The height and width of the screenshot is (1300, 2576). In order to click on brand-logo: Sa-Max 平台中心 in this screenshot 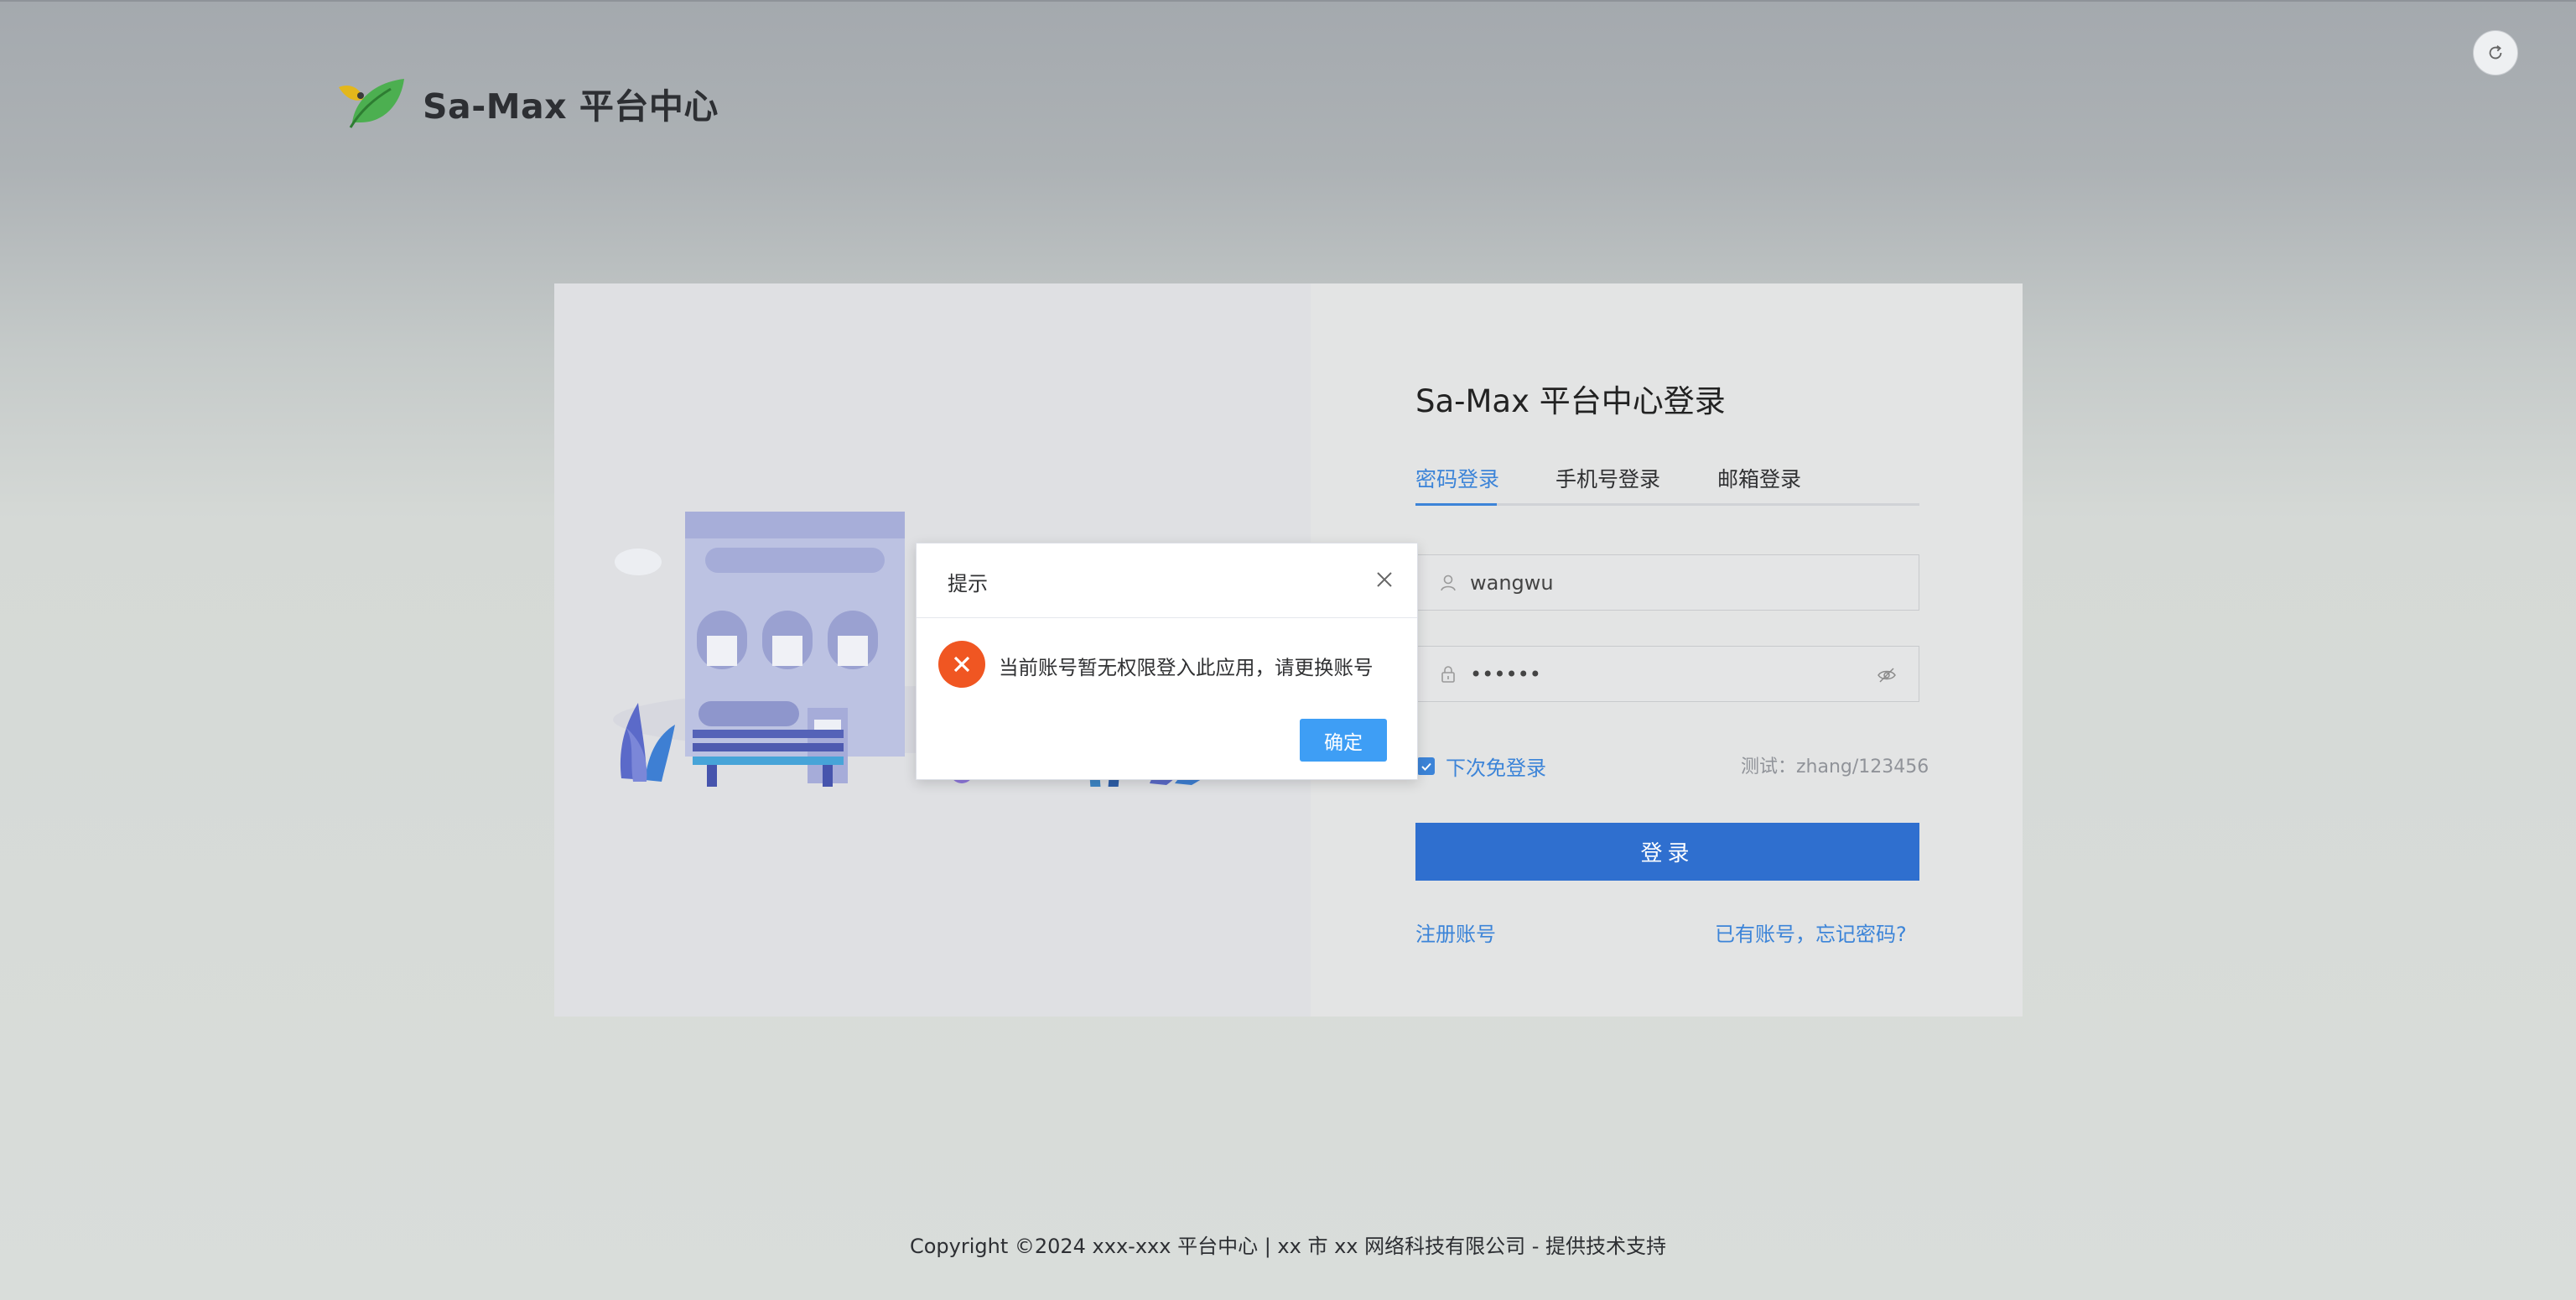, I will do `click(527, 103)`.